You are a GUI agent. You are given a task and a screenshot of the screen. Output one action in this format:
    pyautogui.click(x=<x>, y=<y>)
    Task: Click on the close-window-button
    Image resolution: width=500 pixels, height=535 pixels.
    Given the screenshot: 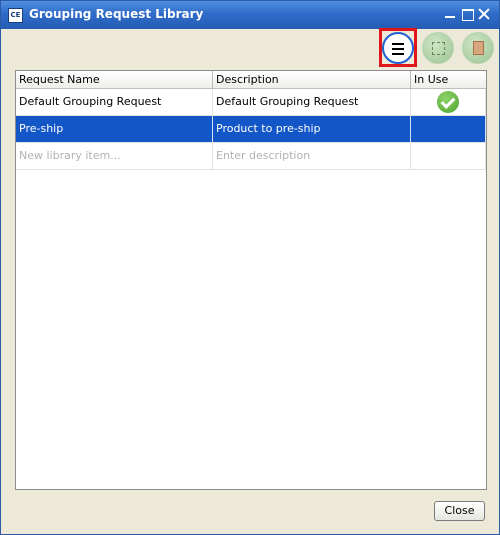 What is the action you would take?
    pyautogui.click(x=484, y=14)
    